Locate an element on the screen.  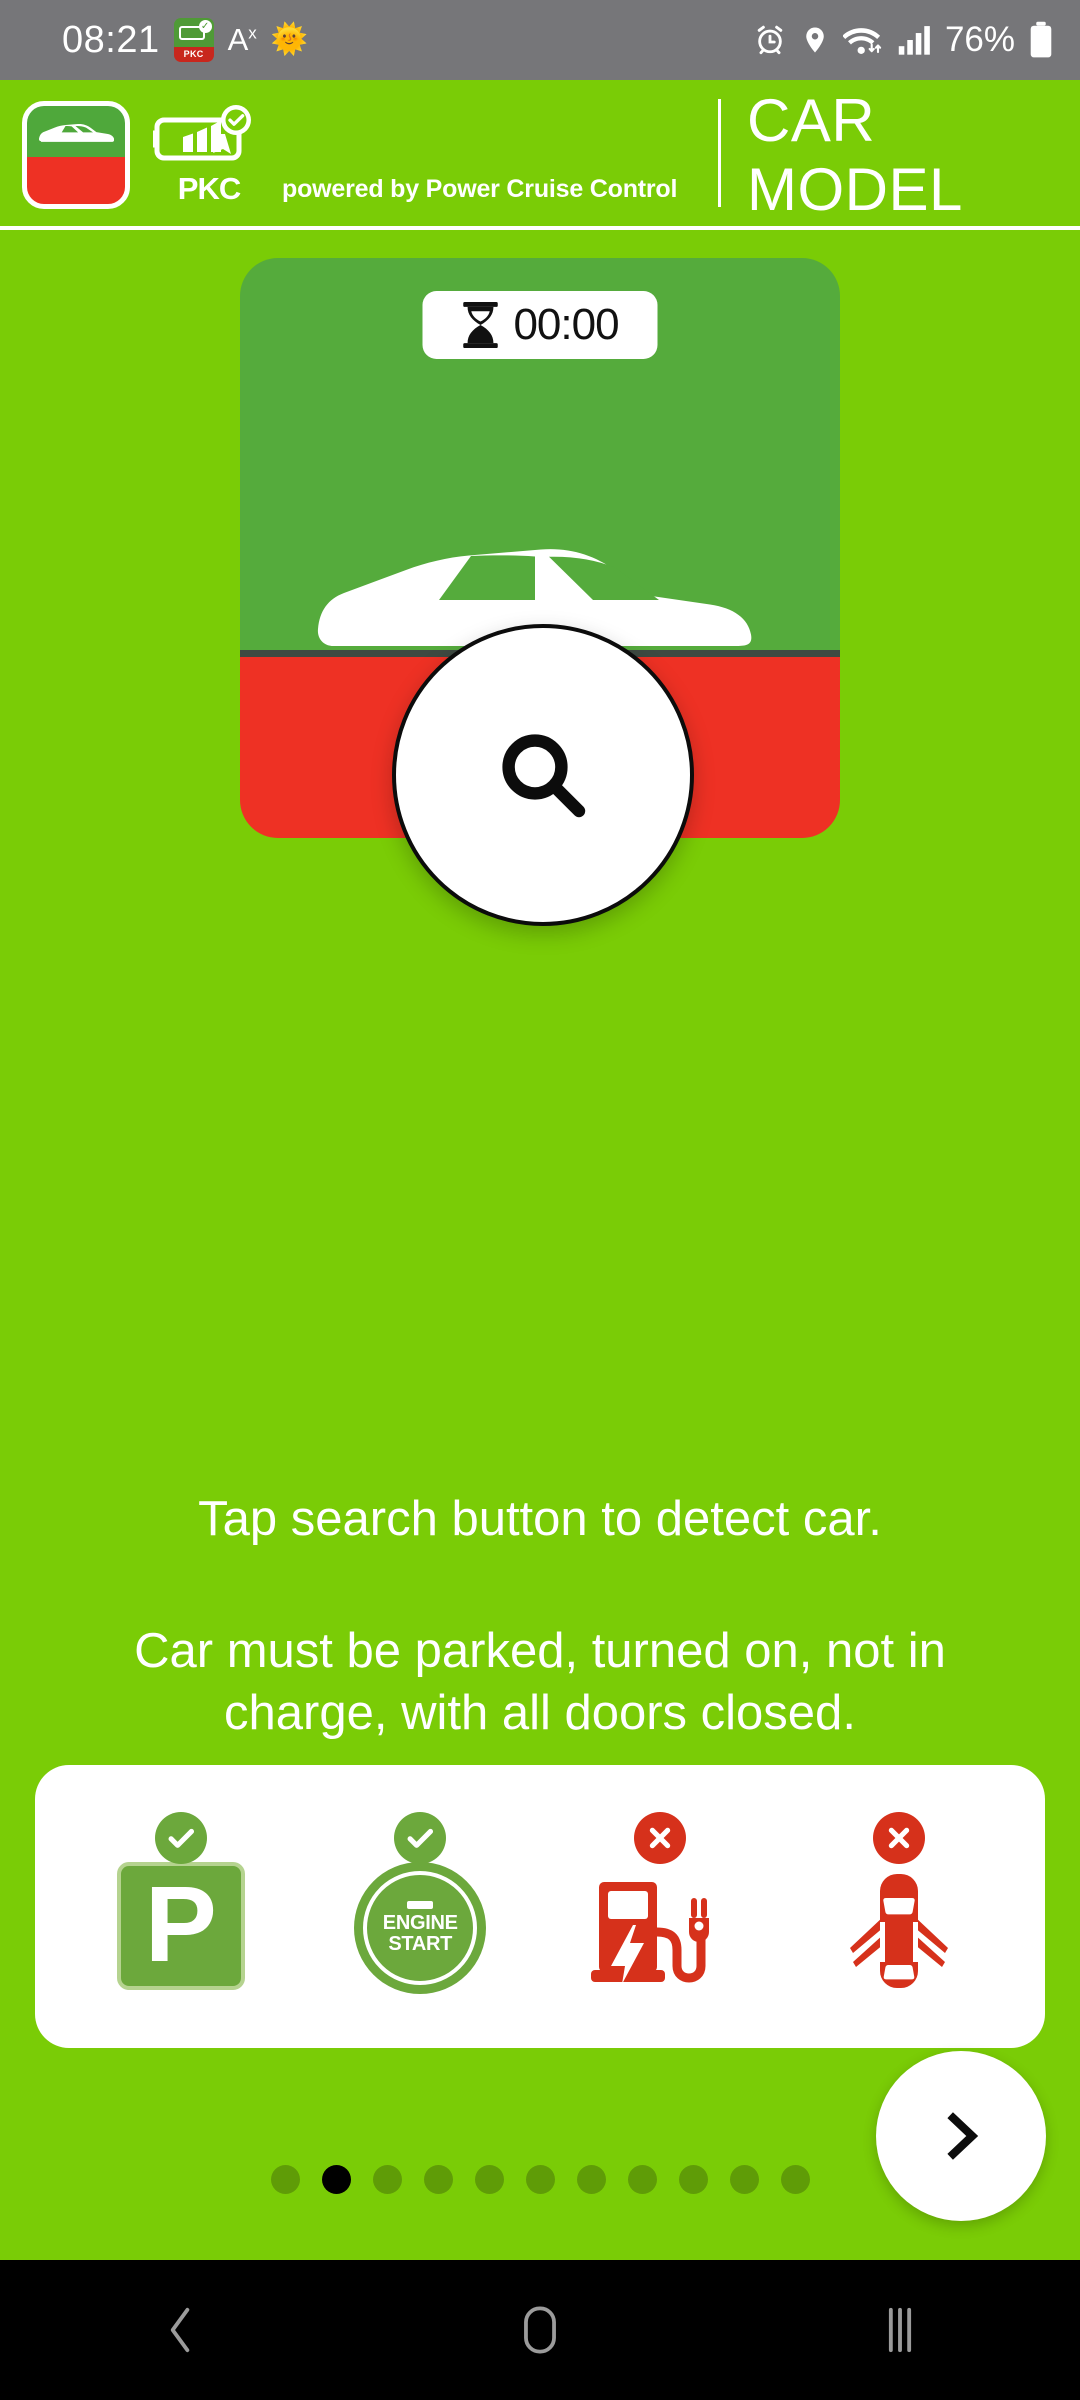
pkc-tray-top: ✓ is located at coordinates (193, 32).